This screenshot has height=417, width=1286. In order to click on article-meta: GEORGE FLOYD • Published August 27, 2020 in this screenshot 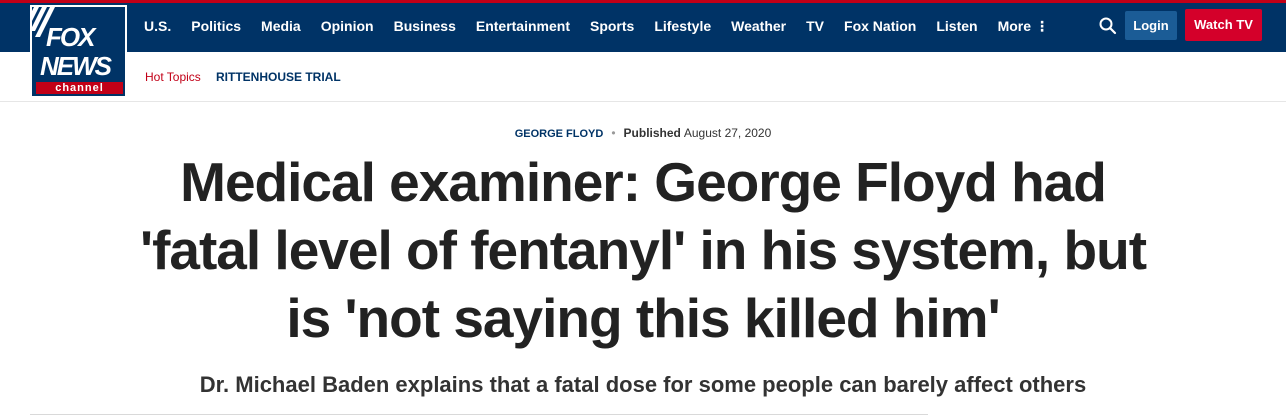, I will do `click(643, 133)`.